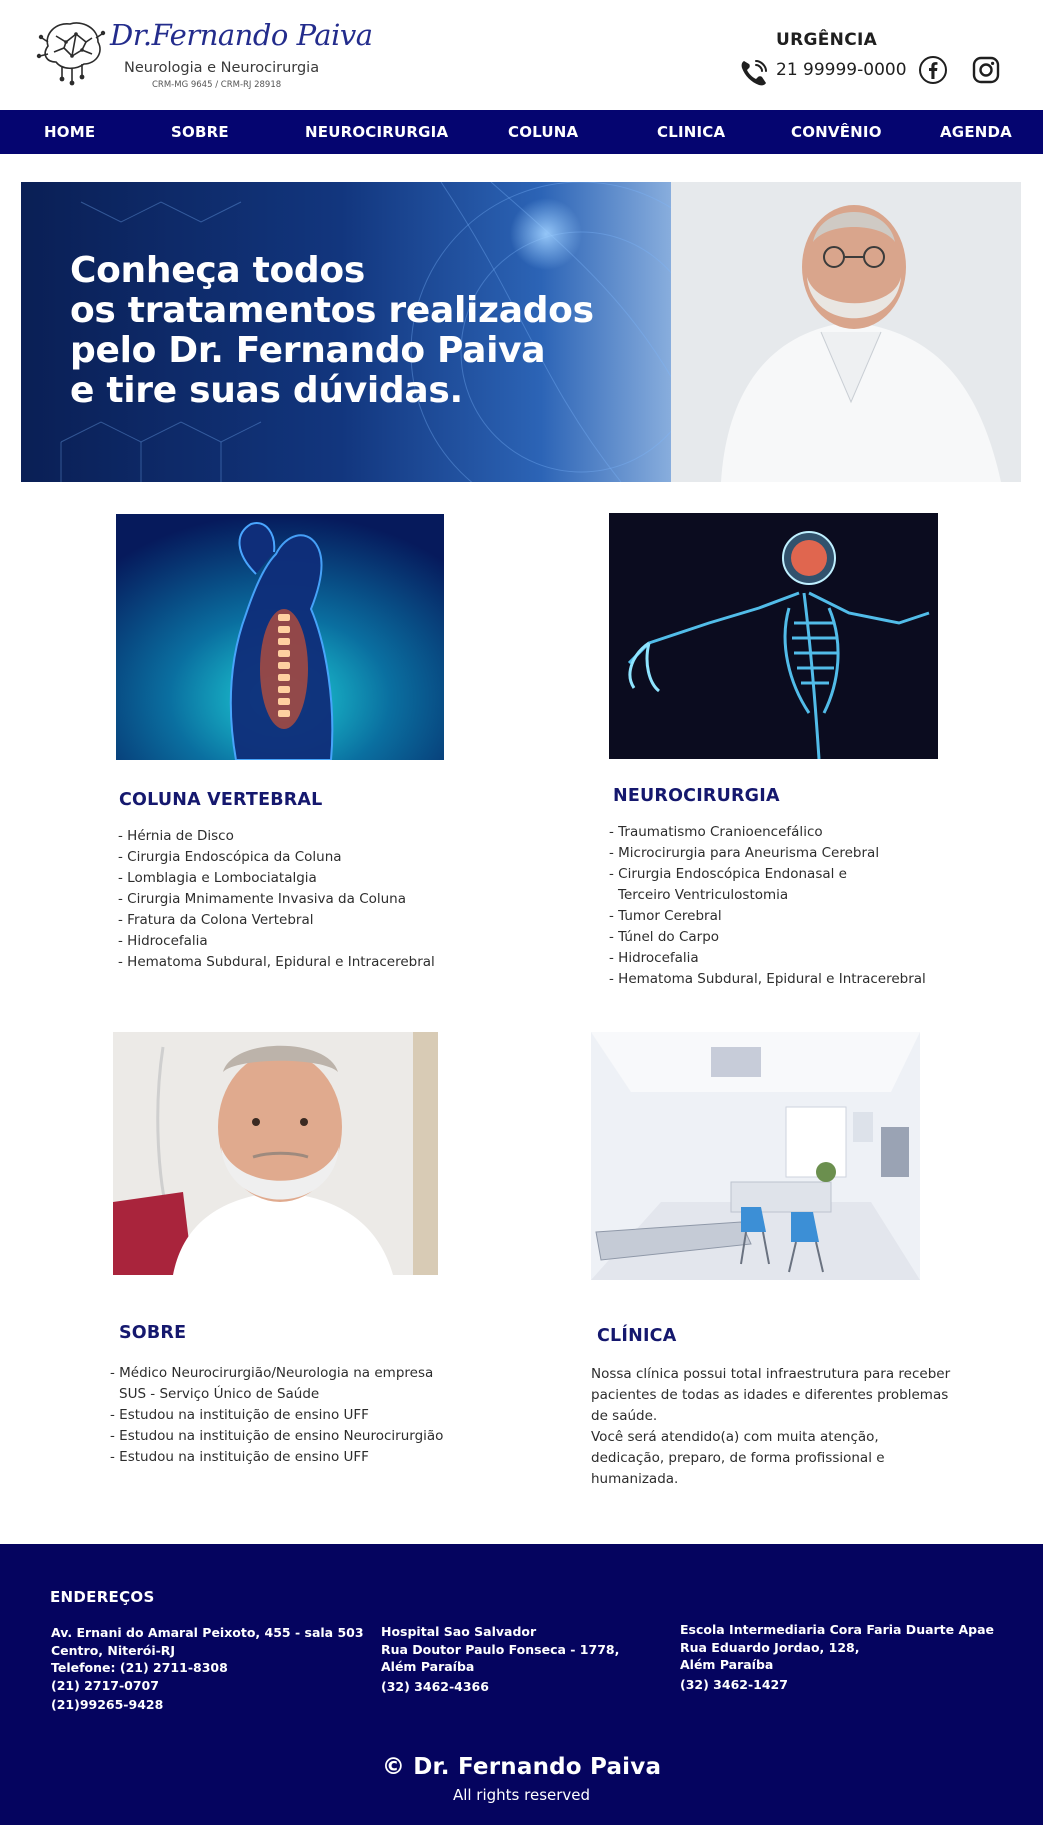  Describe the element at coordinates (221, 800) in the screenshot. I see `coluna-title: COLUNA VERTEBRAL` at that location.